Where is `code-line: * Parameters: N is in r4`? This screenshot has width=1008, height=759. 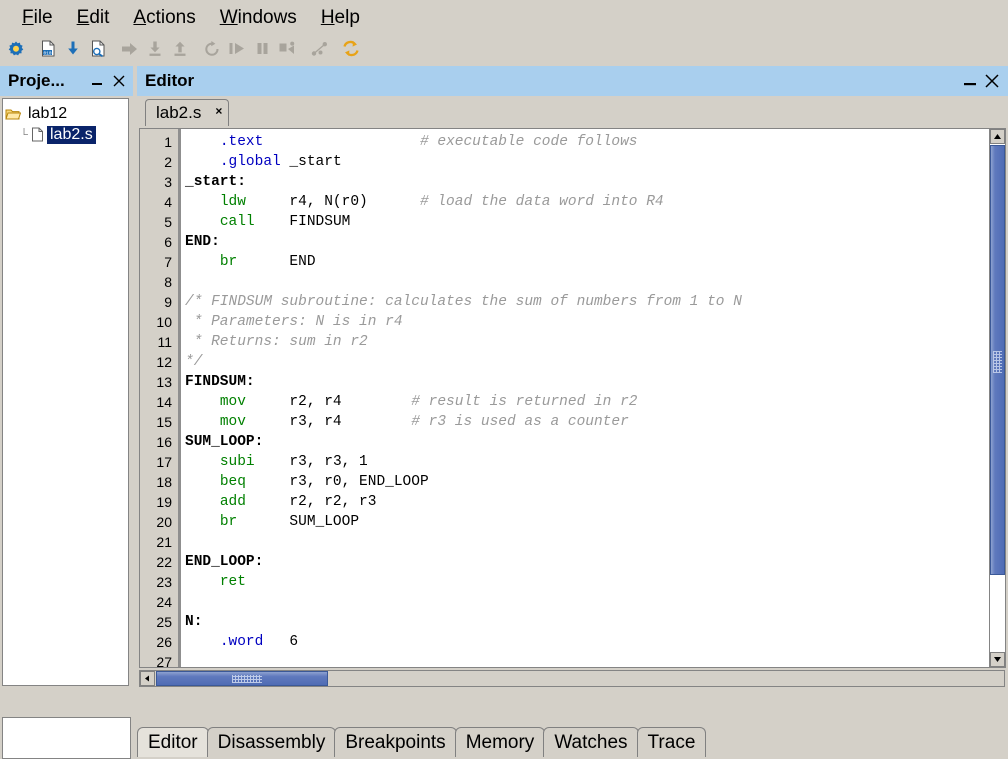
code-line: * Parameters: N is in r4 is located at coordinates (592, 322).